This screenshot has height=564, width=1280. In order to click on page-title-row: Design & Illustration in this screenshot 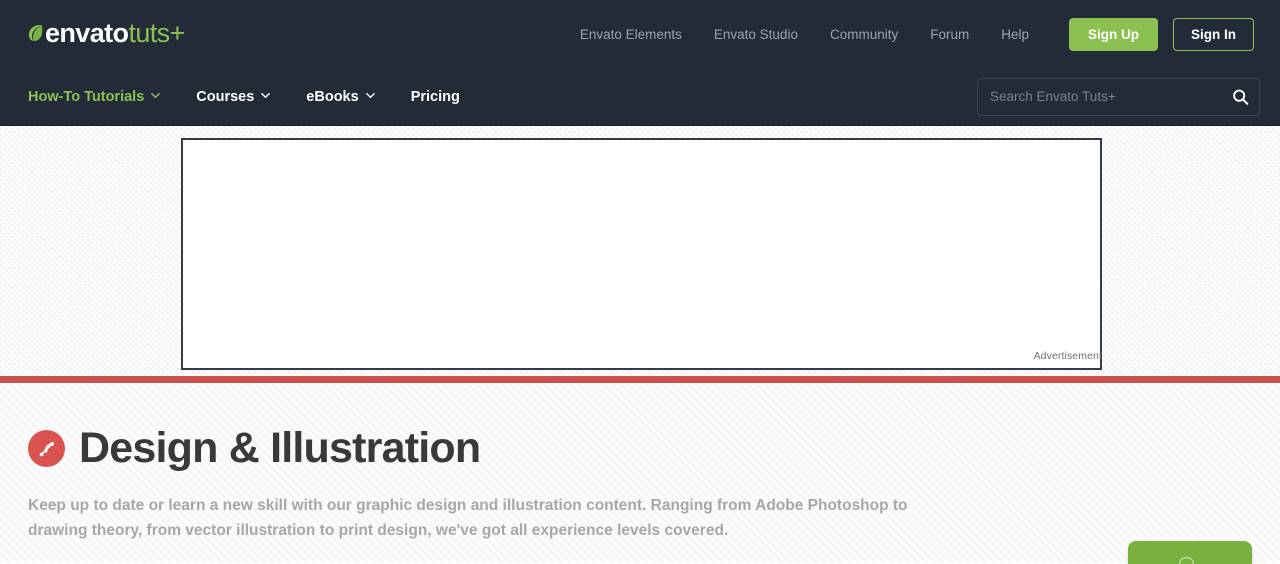, I will do `click(640, 448)`.